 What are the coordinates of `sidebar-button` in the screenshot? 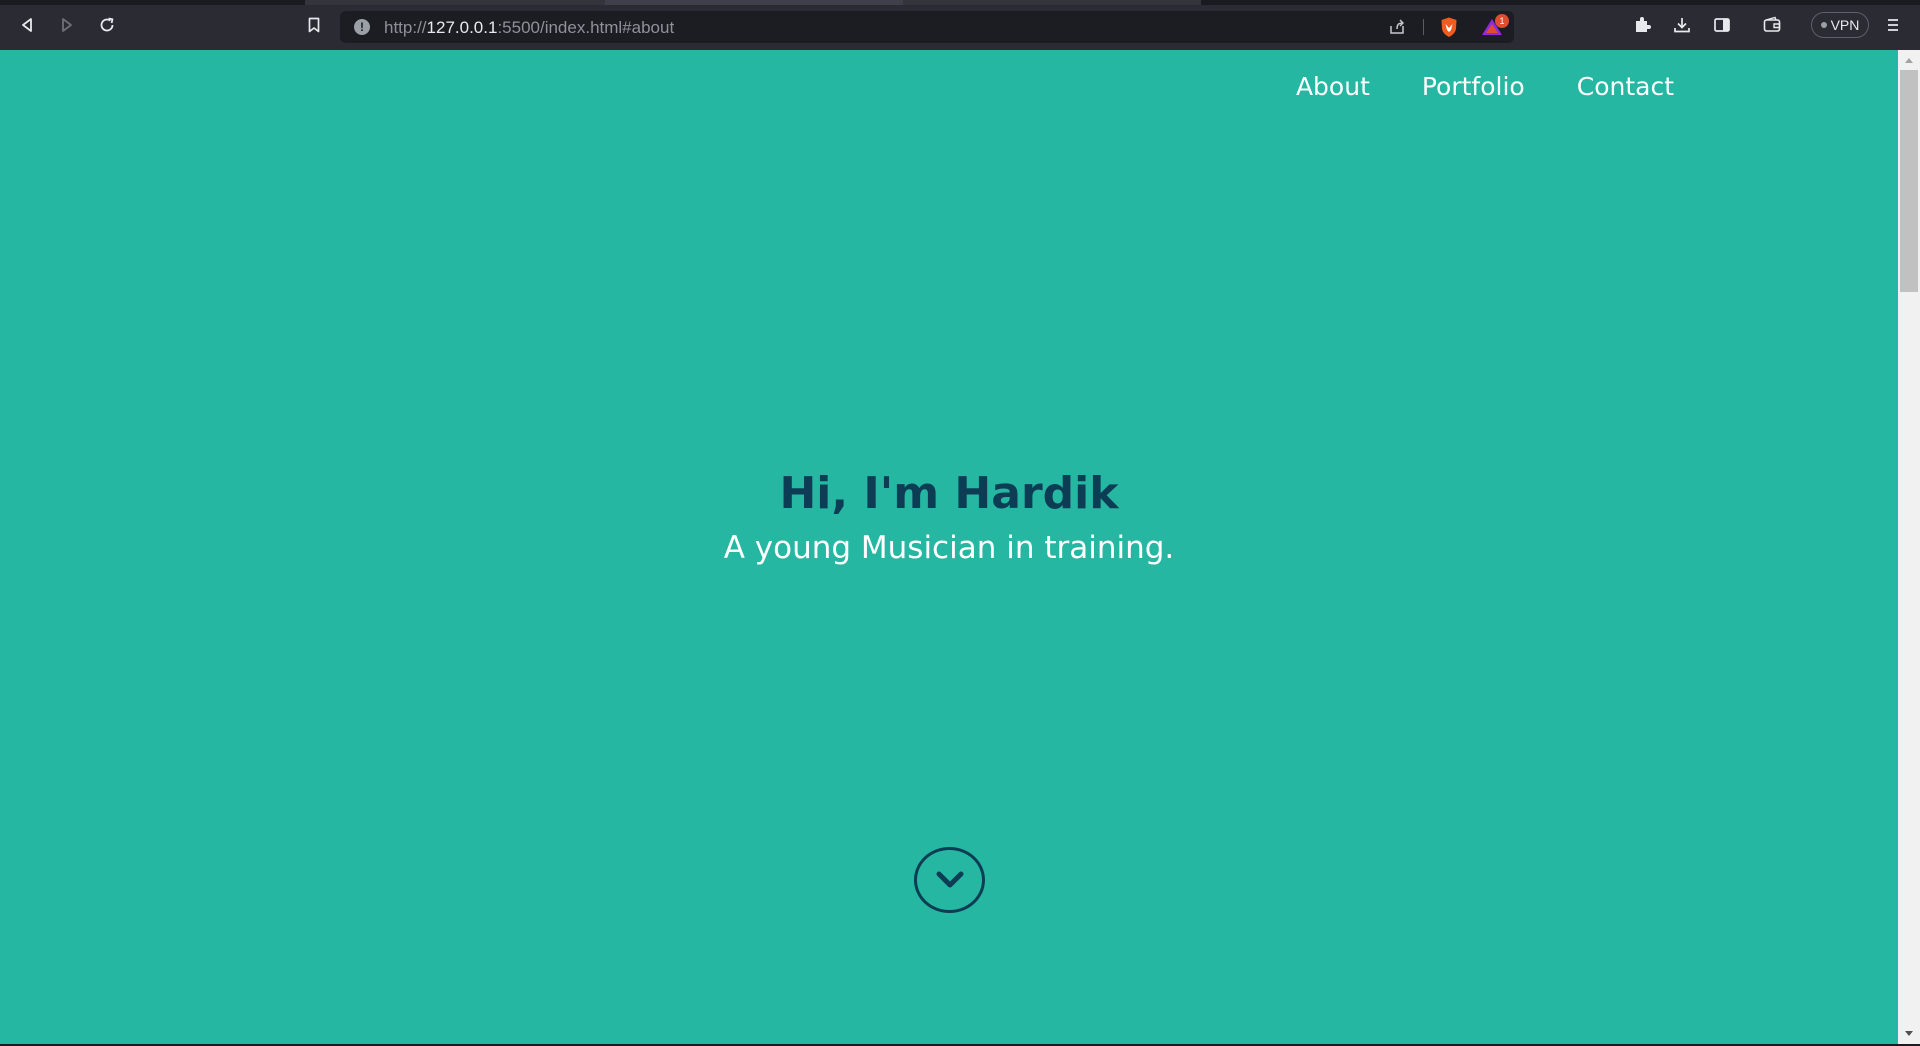 It's located at (1722, 25).